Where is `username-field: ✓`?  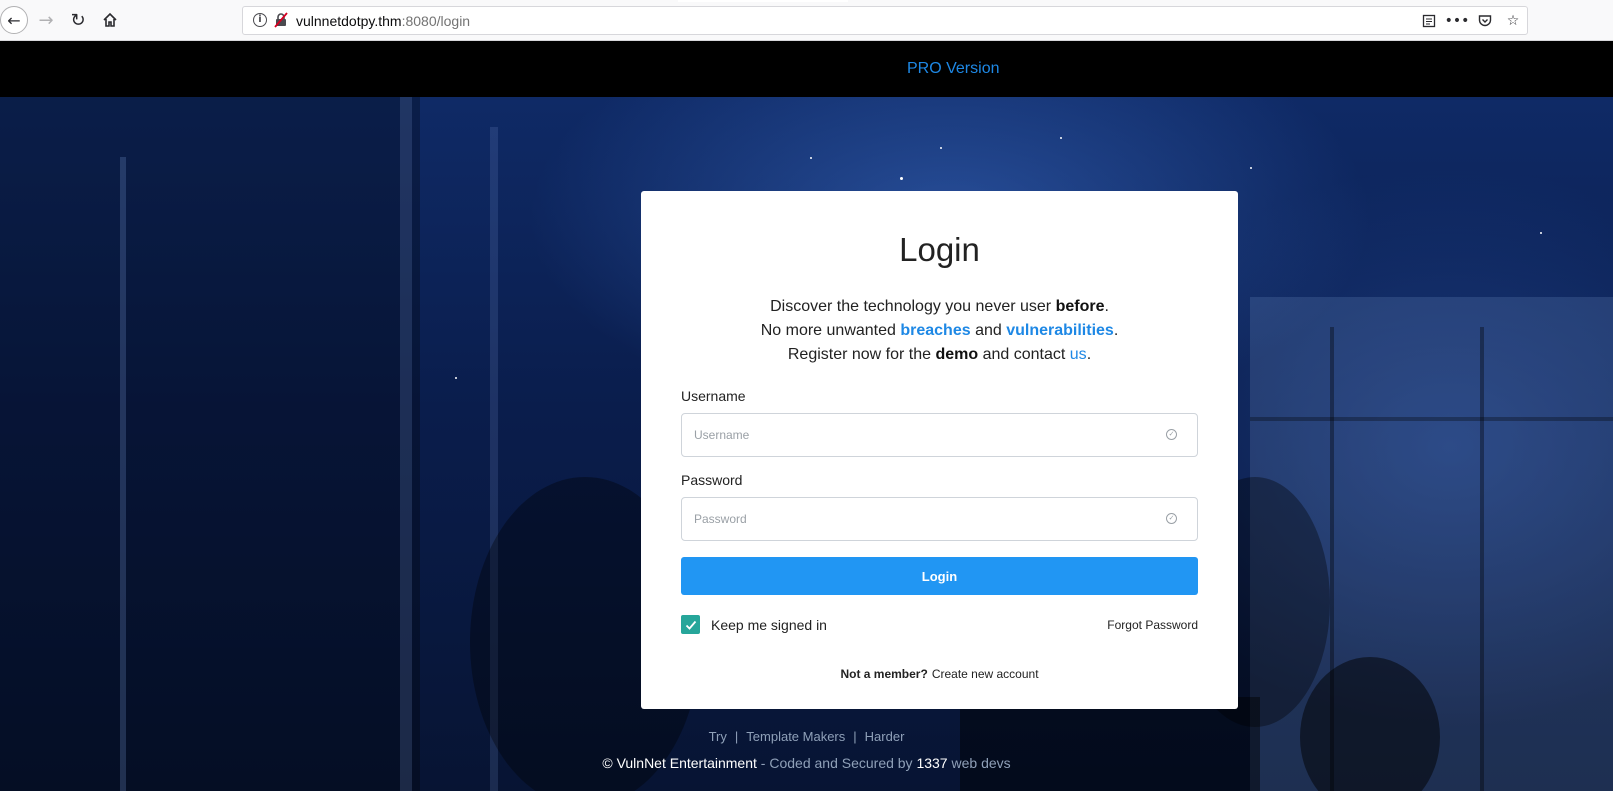
username-field: ✓ is located at coordinates (939, 435).